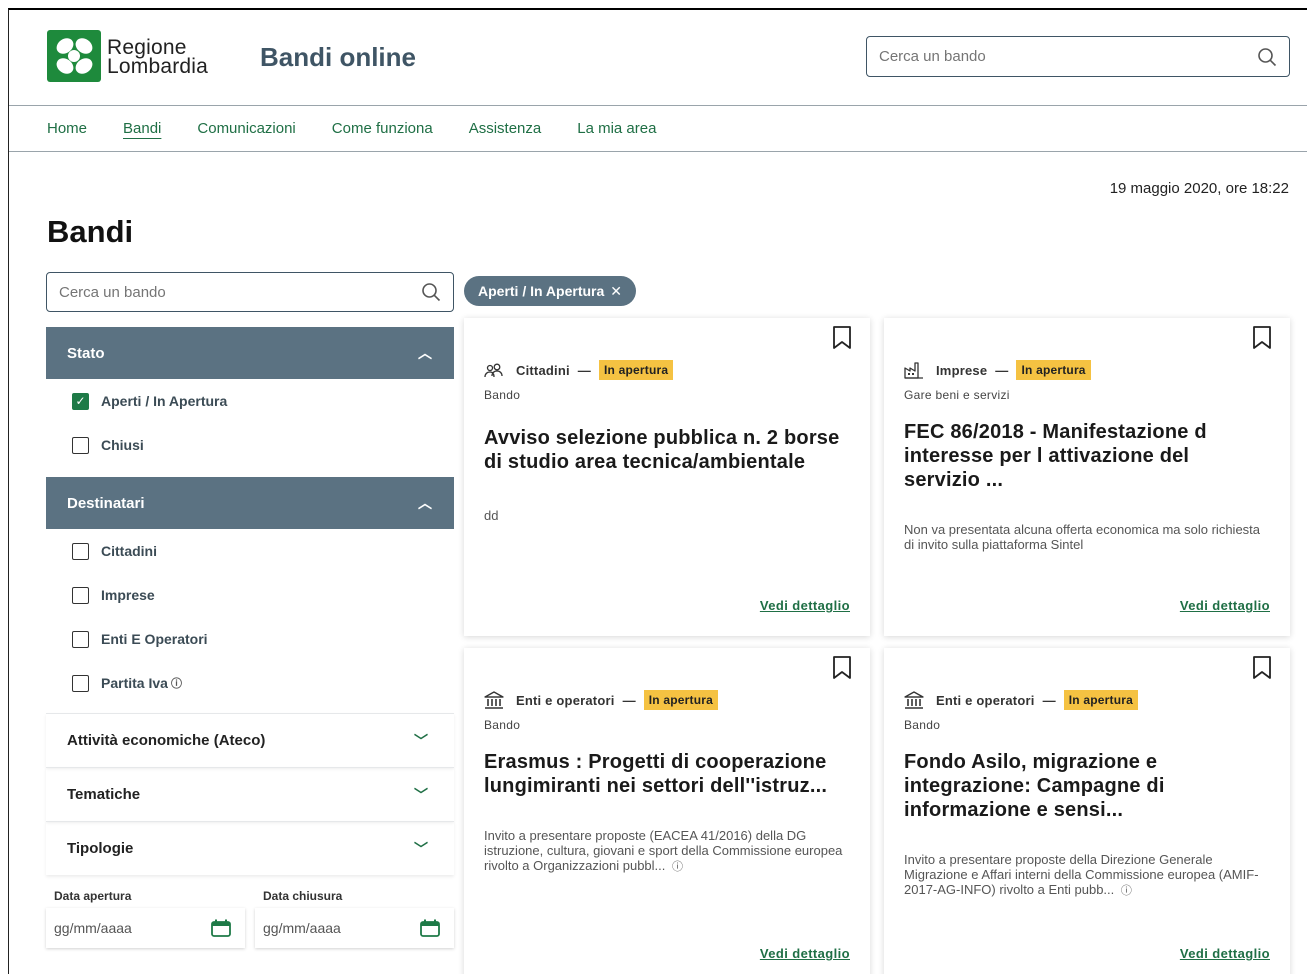 The image size is (1307, 974). Describe the element at coordinates (493, 370) in the screenshot. I see `people-icon` at that location.